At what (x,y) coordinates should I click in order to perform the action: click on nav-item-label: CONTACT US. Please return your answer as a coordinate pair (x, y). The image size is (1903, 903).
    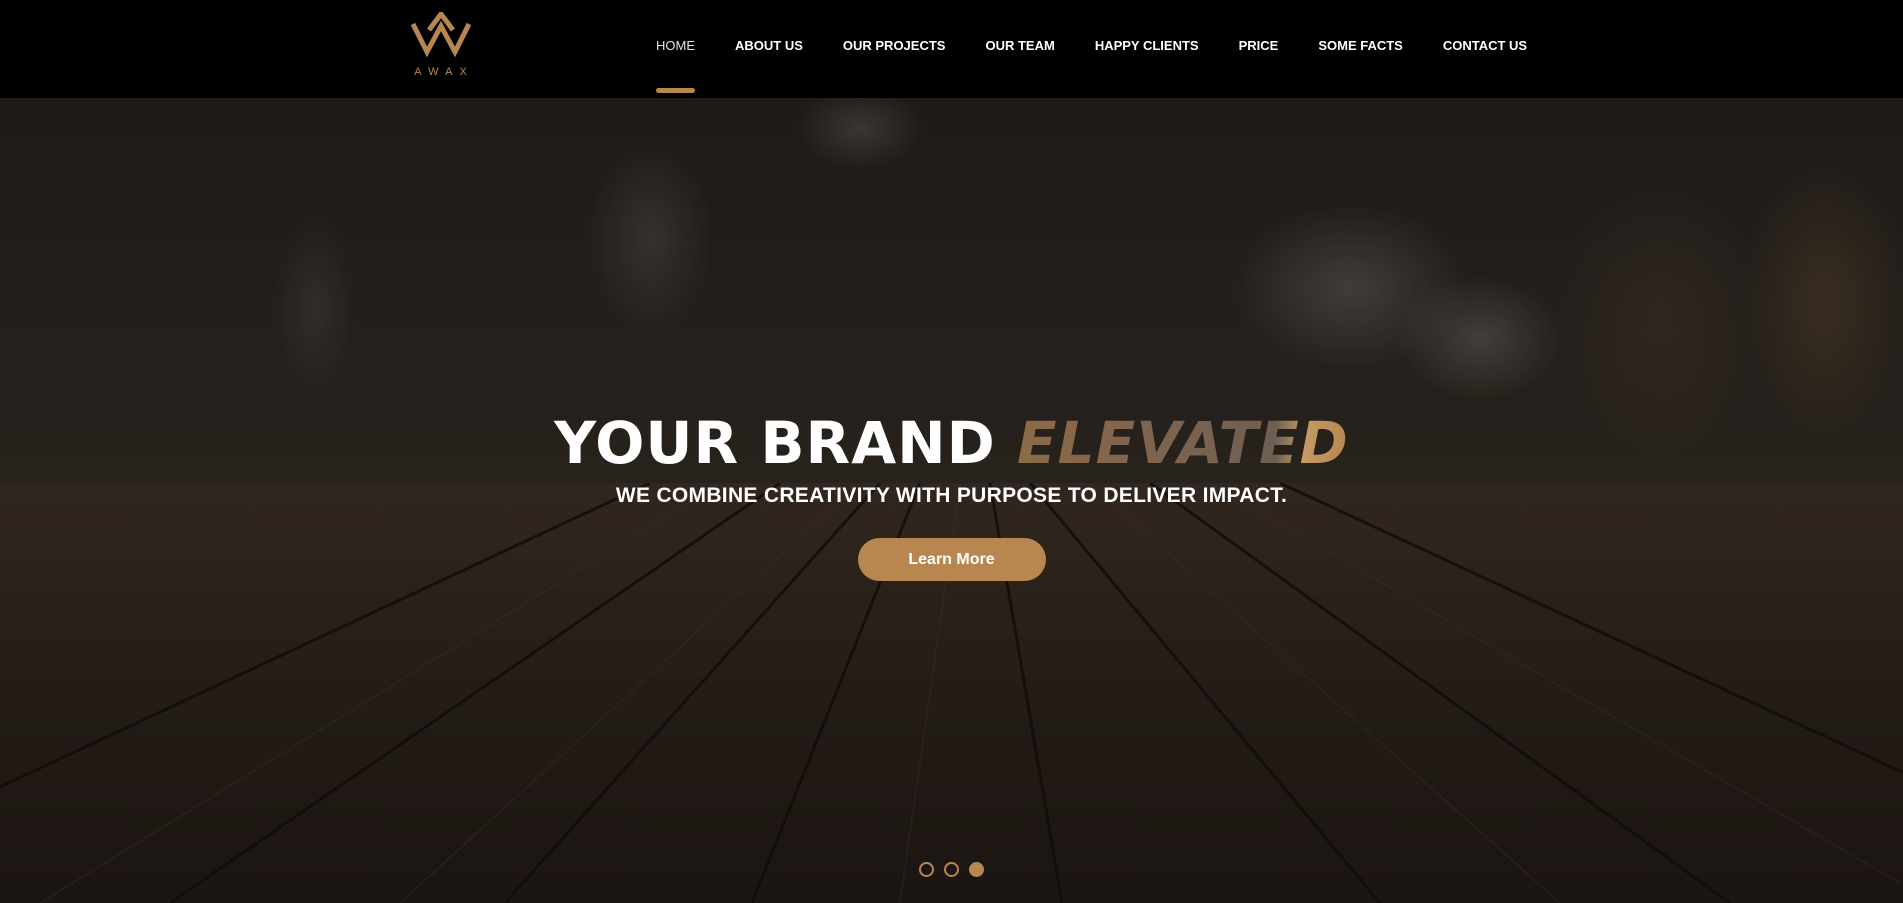
    Looking at the image, I should click on (1485, 45).